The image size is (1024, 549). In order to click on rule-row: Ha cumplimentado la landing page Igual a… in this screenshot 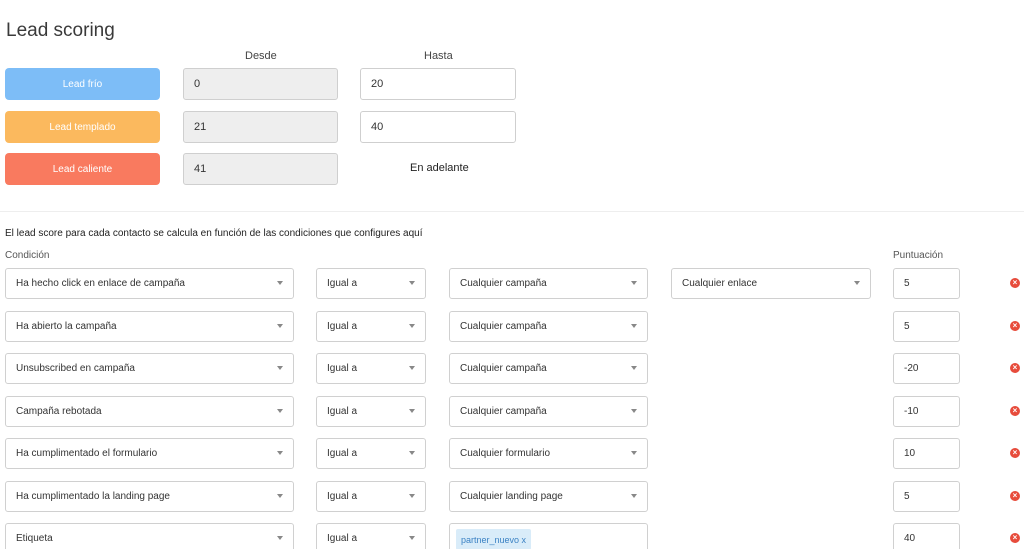, I will do `click(512, 496)`.